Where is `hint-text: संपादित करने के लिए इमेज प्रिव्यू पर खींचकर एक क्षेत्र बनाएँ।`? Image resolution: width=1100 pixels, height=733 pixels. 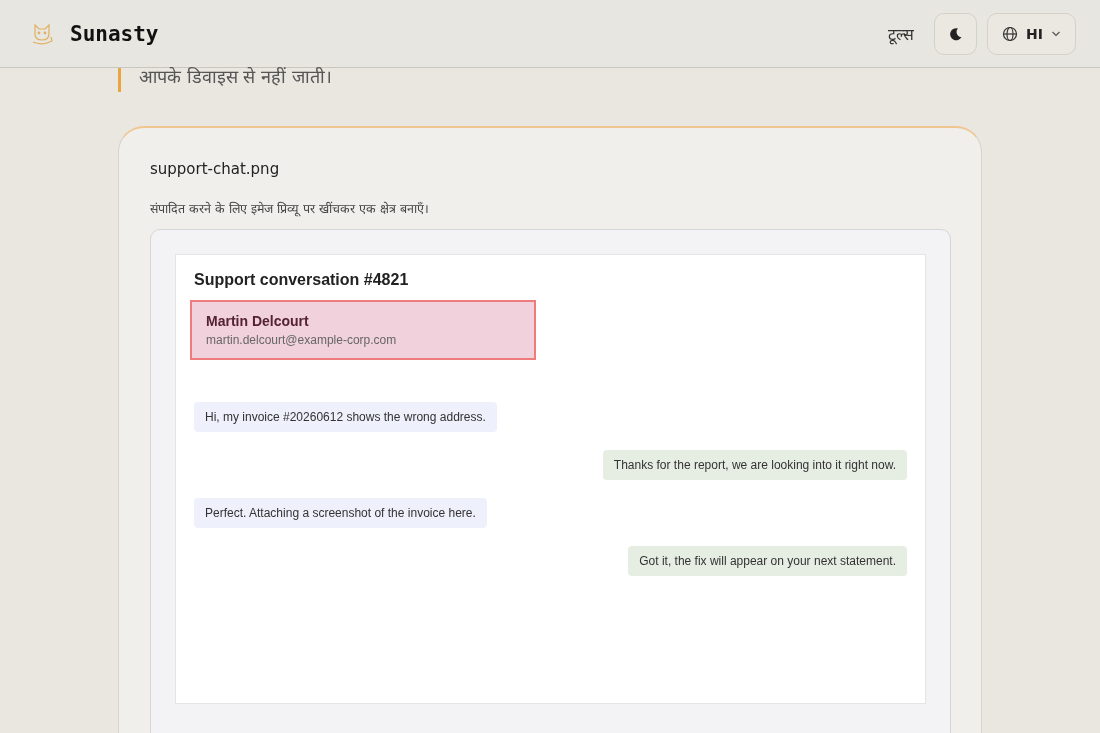
hint-text: संपादित करने के लिए इमेज प्रिव्यू पर खींचकर एक क्षेत्र बनाएँ। is located at coordinates (290, 208).